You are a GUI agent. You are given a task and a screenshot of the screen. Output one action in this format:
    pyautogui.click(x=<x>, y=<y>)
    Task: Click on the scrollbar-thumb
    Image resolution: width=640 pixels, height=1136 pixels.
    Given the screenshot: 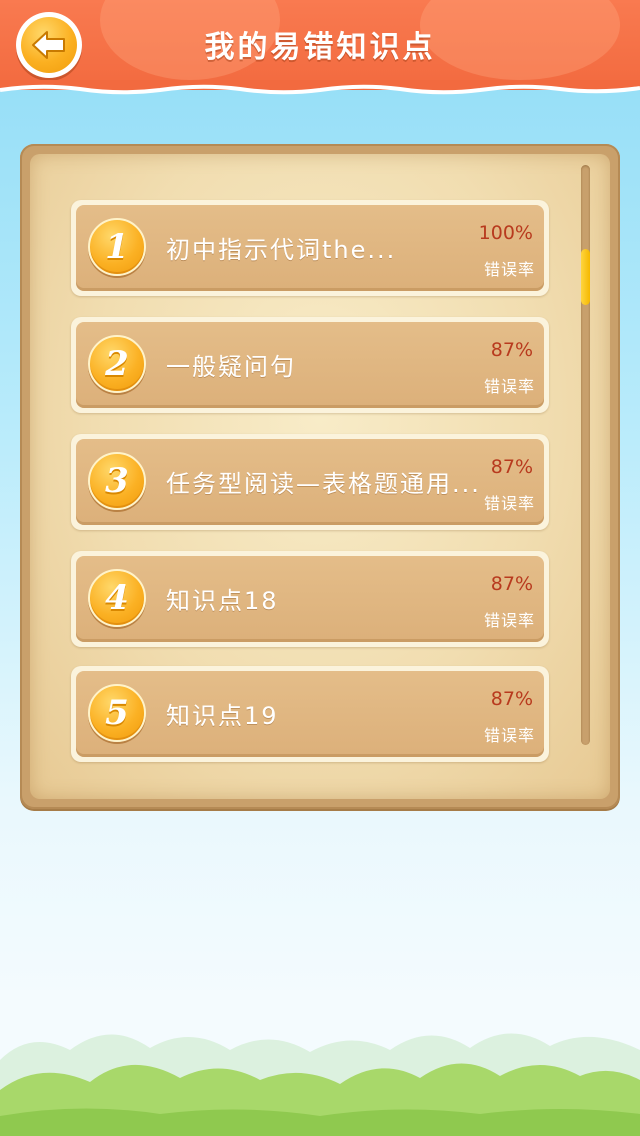 What is the action you would take?
    pyautogui.click(x=585, y=277)
    